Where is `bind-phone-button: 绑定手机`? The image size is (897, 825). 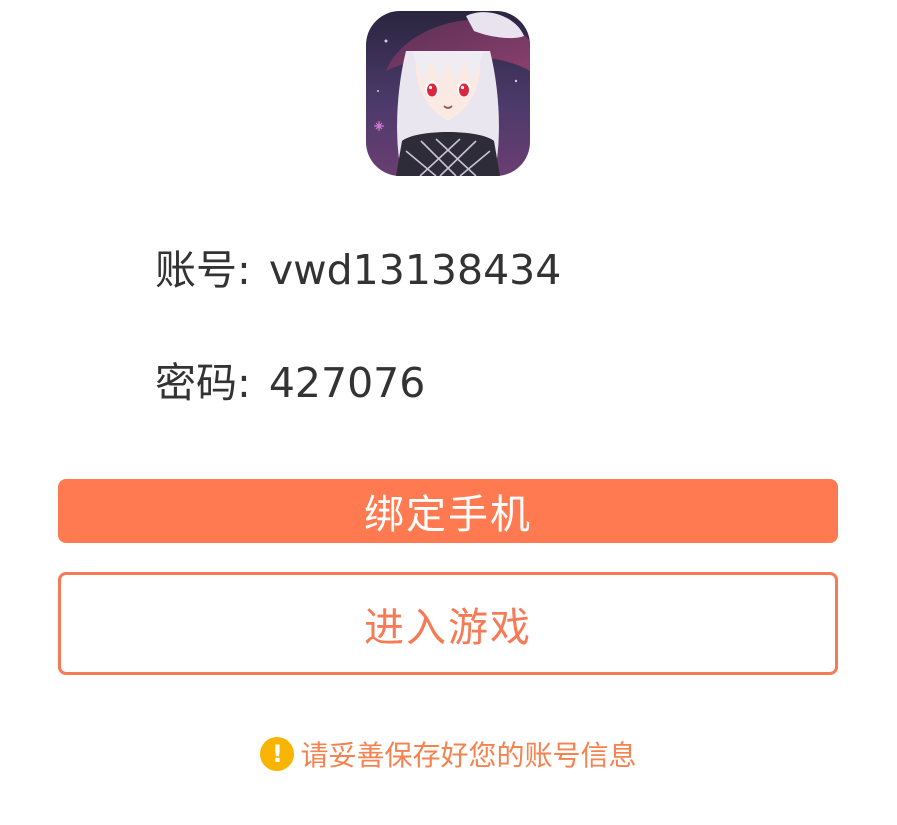 bind-phone-button: 绑定手机 is located at coordinates (448, 511).